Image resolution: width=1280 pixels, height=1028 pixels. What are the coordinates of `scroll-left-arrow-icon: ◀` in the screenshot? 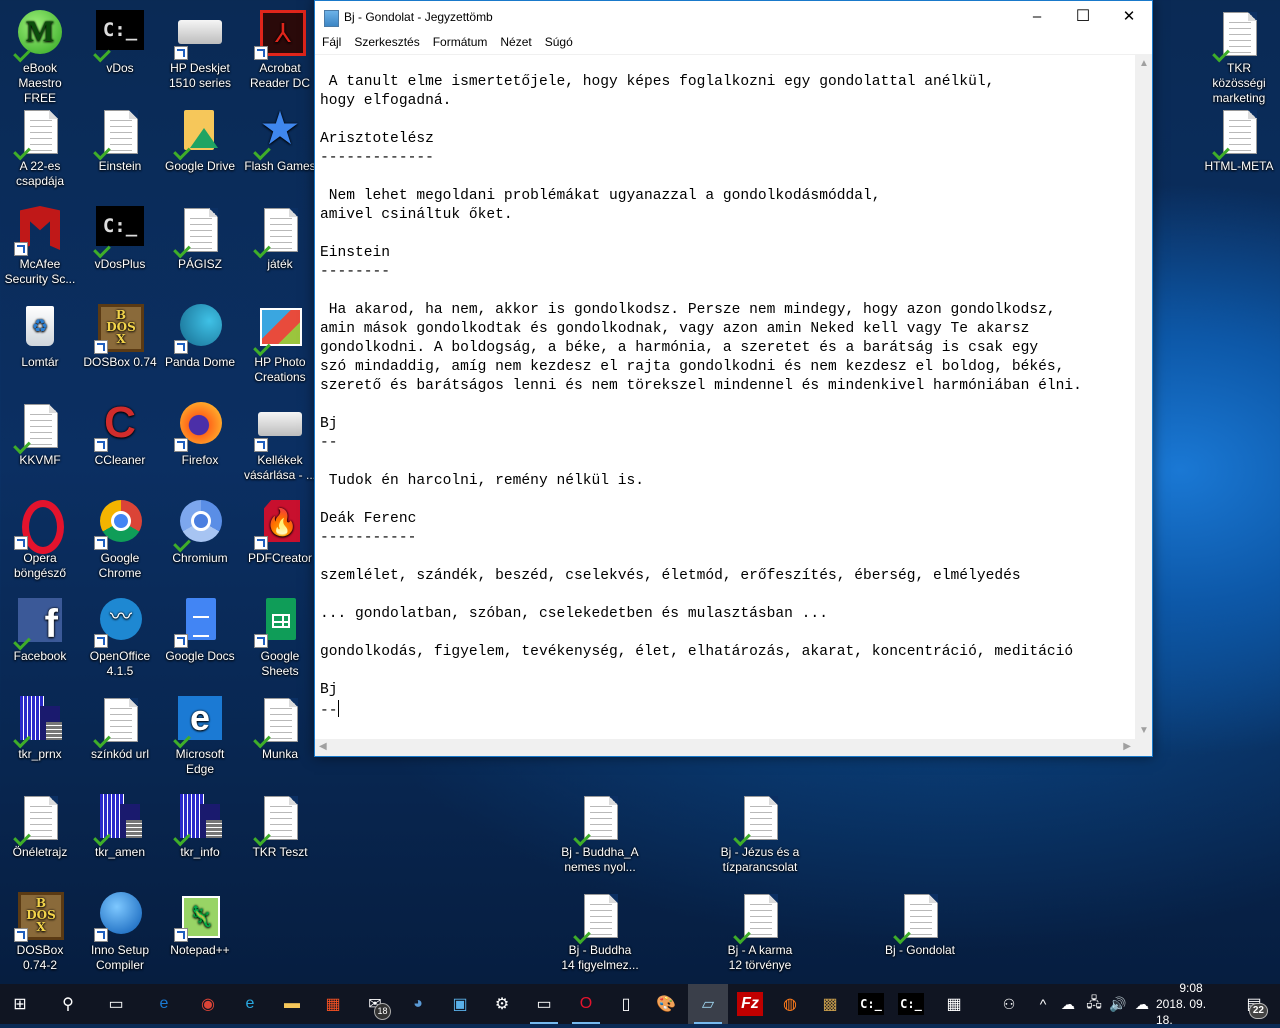 It's located at (323, 746).